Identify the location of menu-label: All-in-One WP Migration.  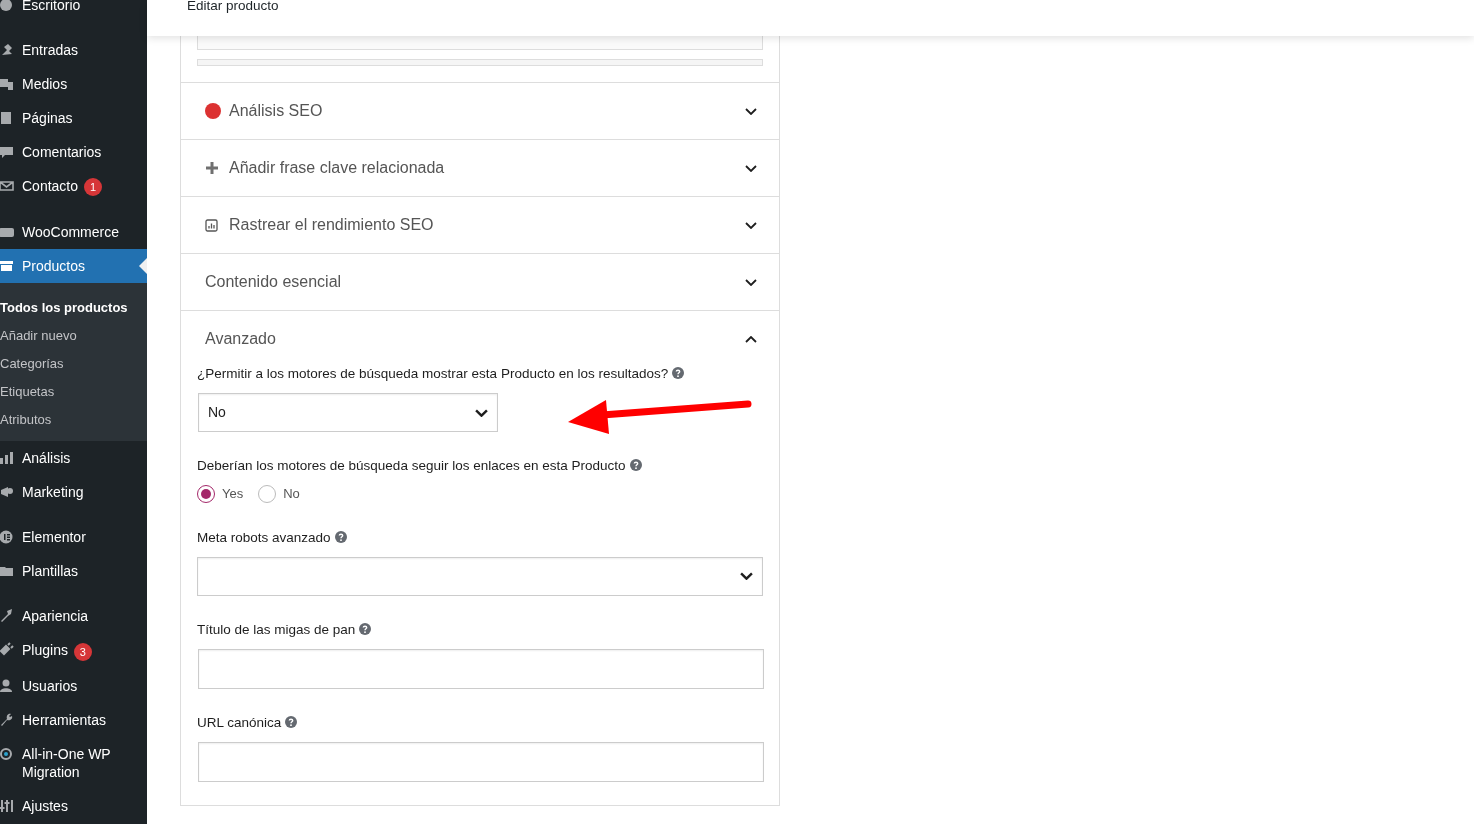
(67, 762).